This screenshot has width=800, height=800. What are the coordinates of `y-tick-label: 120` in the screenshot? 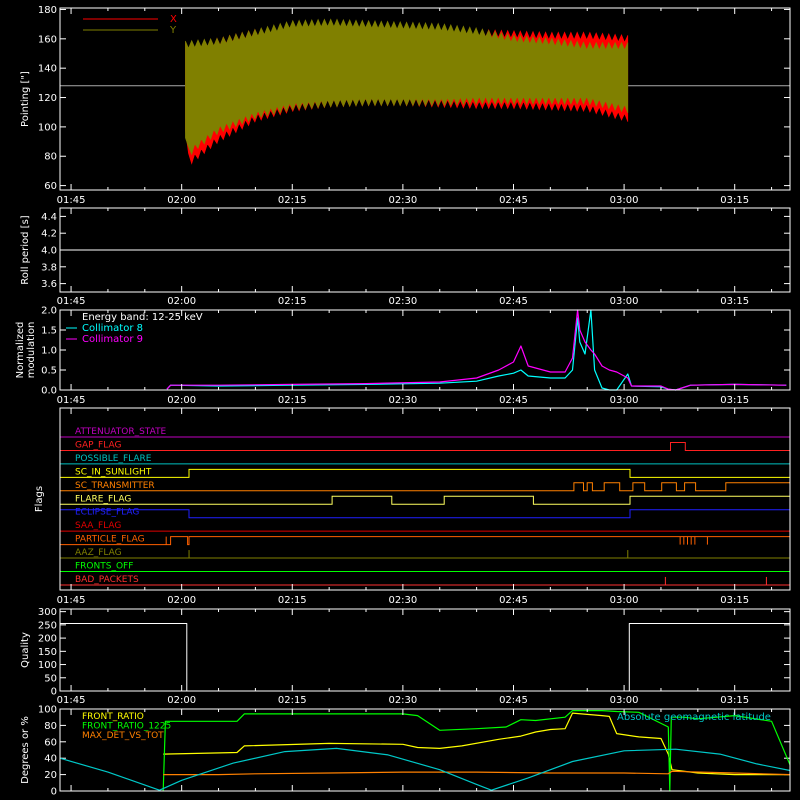 It's located at (47, 98).